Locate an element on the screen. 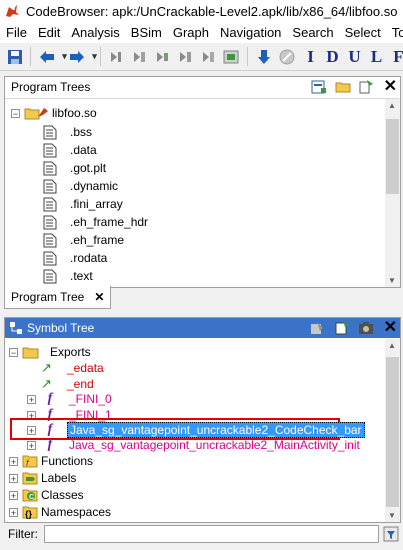  navigate-label-icon is located at coordinates (207, 56).